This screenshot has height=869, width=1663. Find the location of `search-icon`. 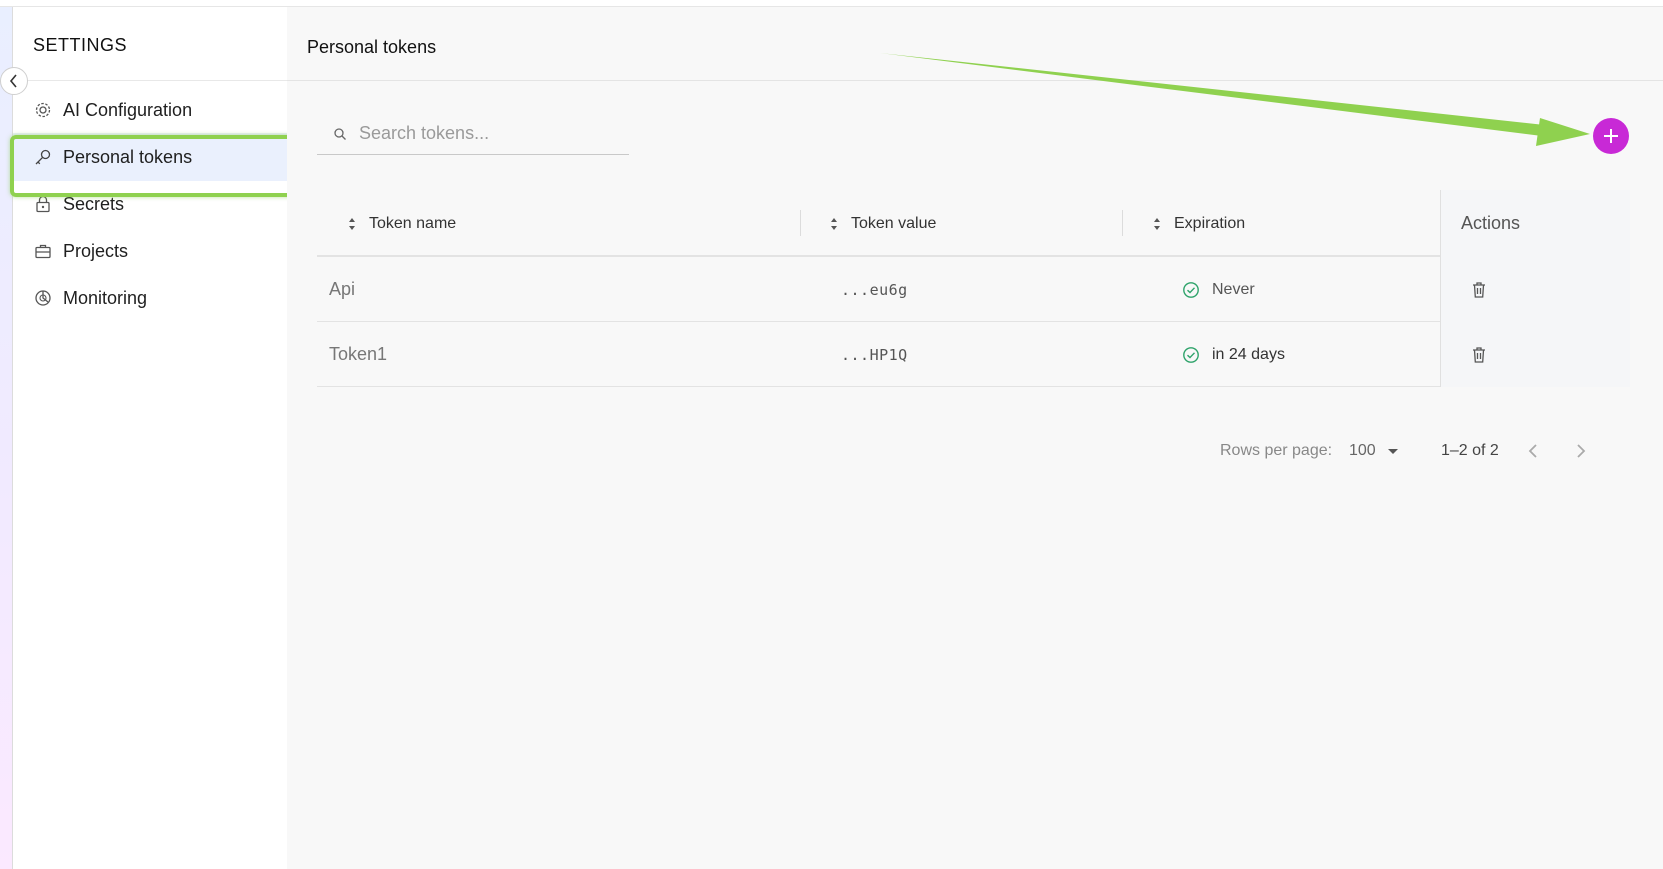

search-icon is located at coordinates (340, 133).